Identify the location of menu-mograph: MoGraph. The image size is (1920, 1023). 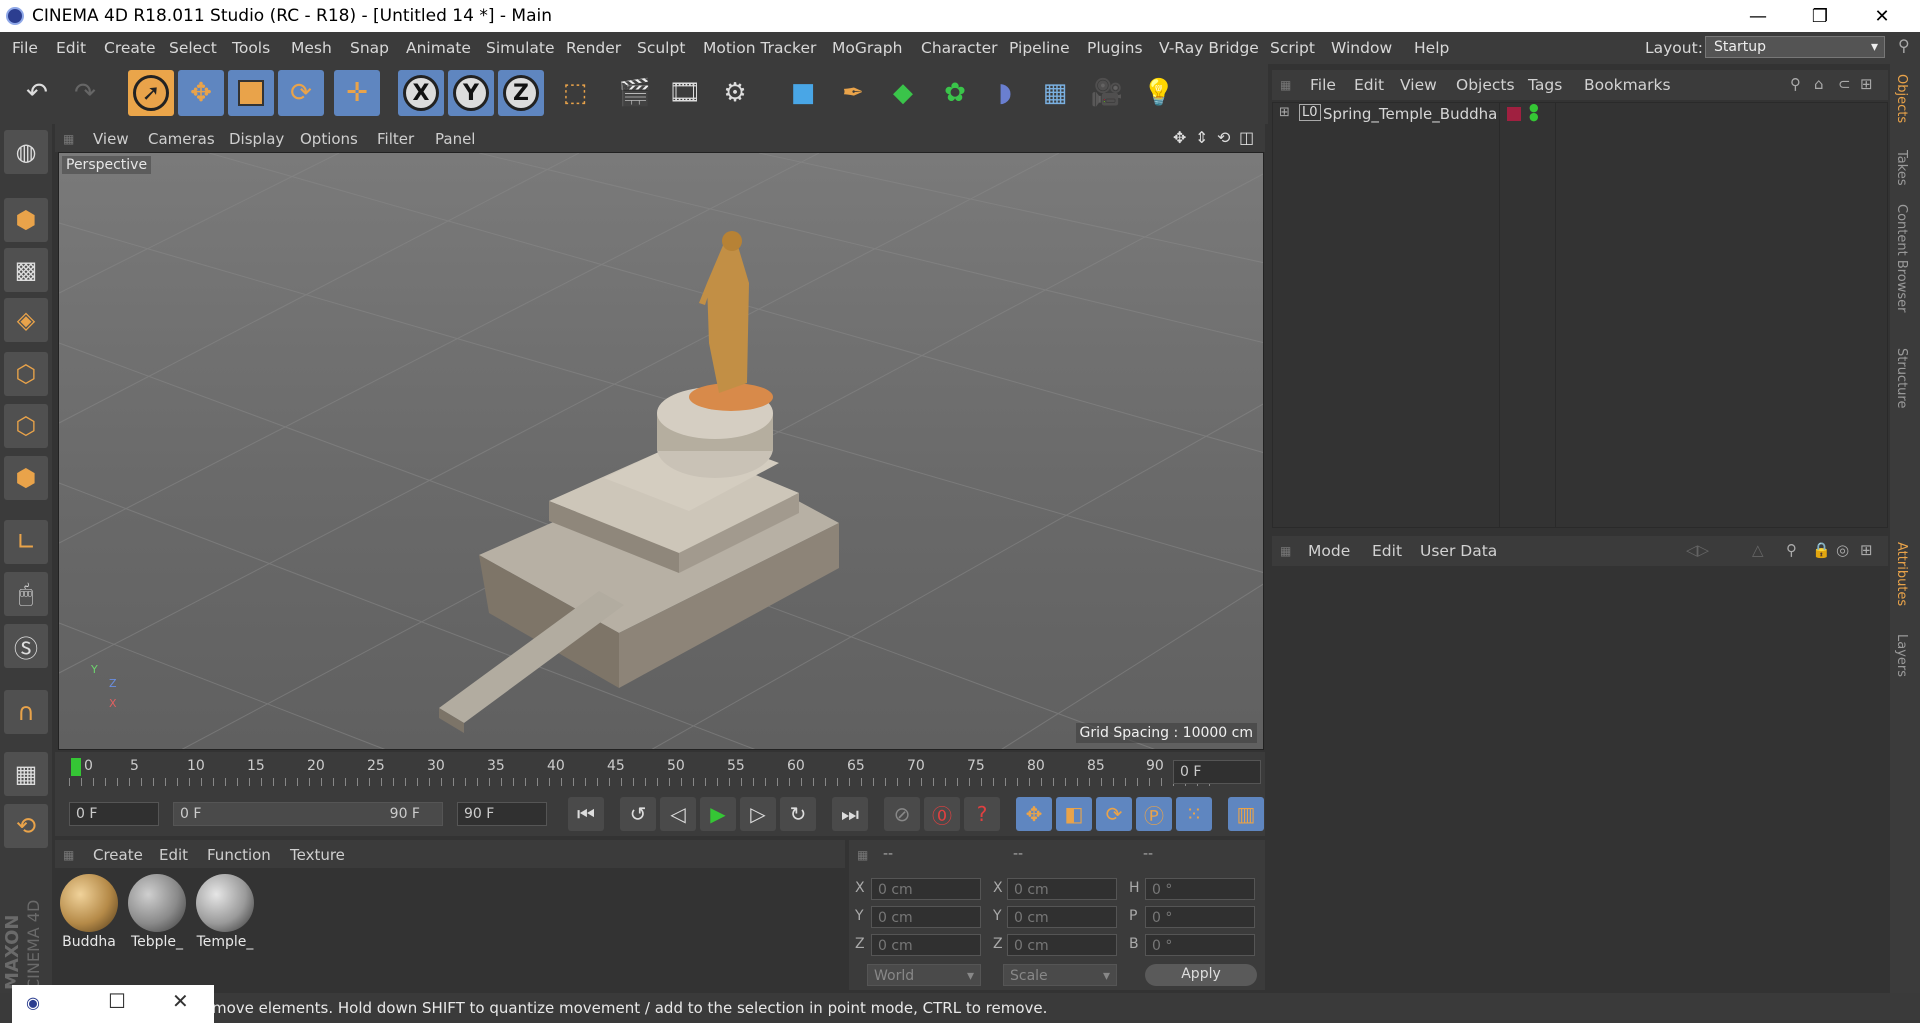
(867, 48).